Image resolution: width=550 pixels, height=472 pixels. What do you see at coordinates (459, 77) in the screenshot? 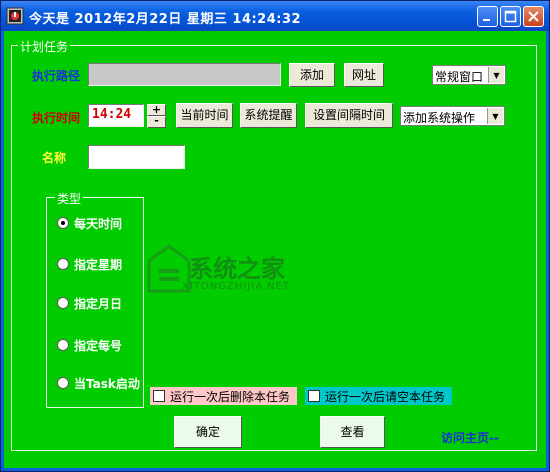
I see `window-mode-value: 常规窗口` at bounding box center [459, 77].